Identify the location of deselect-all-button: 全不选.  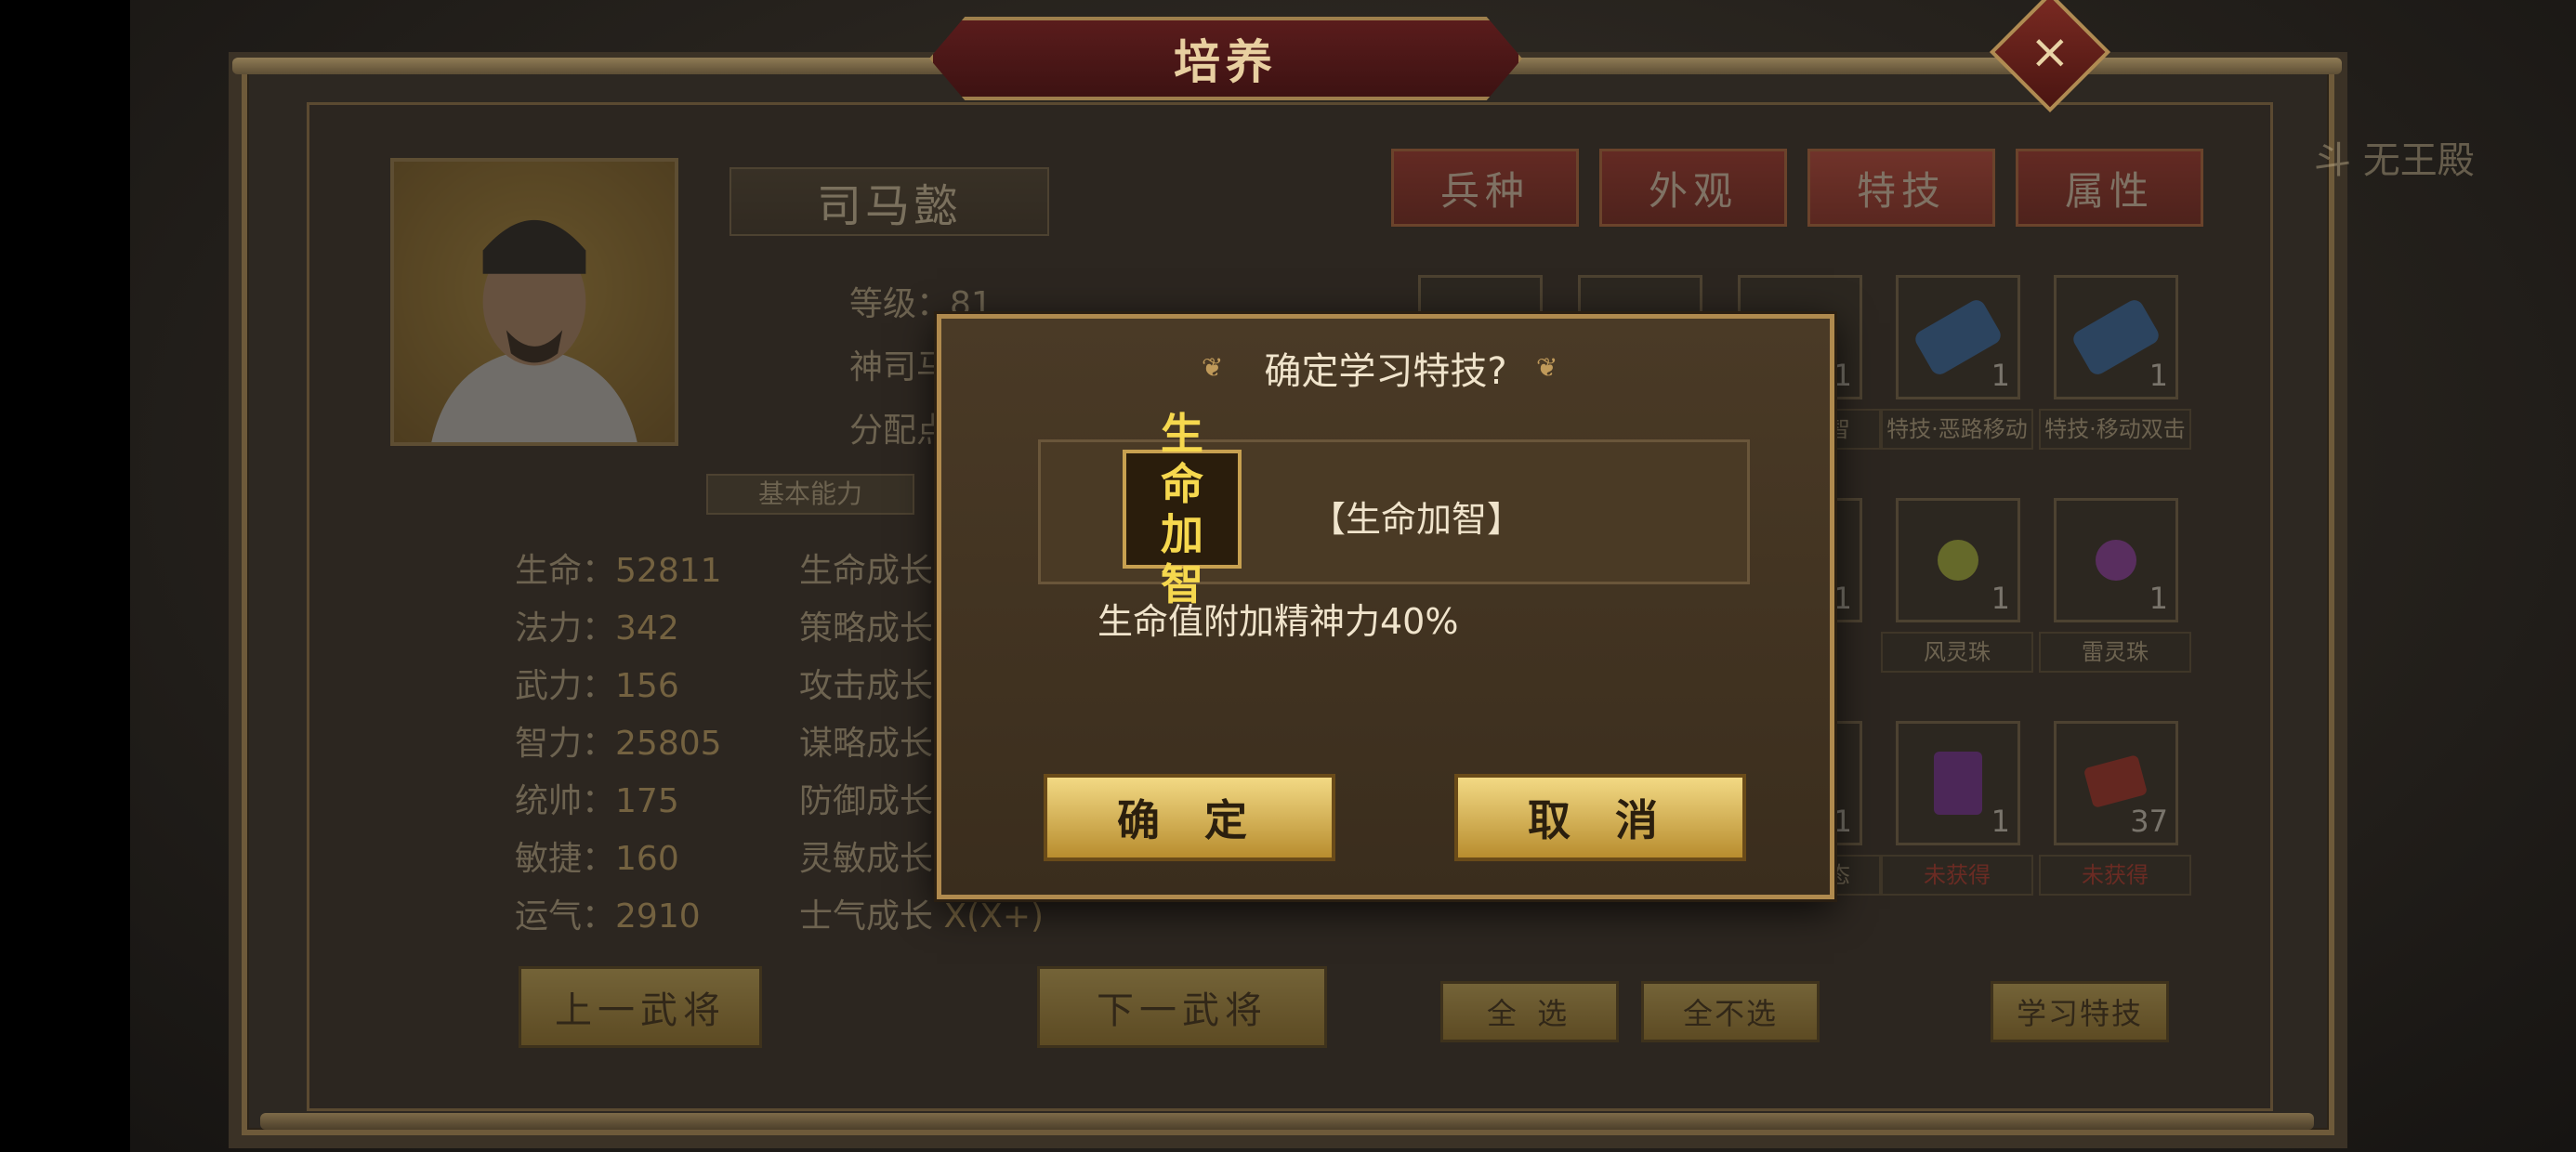
(1730, 1011).